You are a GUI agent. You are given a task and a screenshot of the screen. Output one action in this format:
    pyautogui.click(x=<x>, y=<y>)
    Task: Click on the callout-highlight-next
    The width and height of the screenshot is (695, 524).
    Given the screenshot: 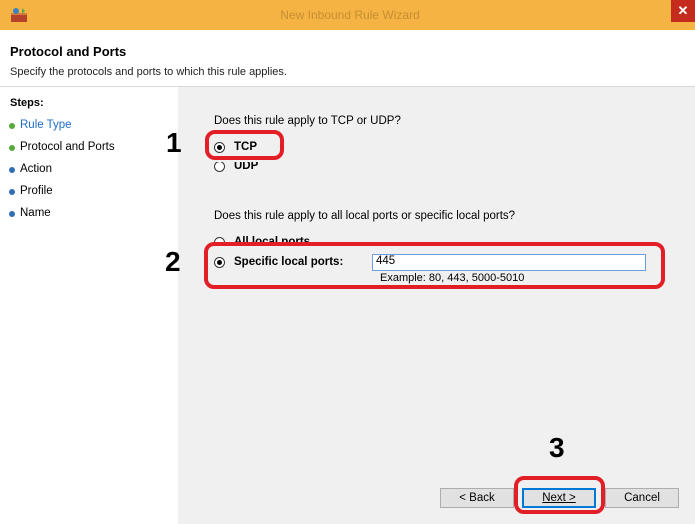 What is the action you would take?
    pyautogui.click(x=559, y=495)
    